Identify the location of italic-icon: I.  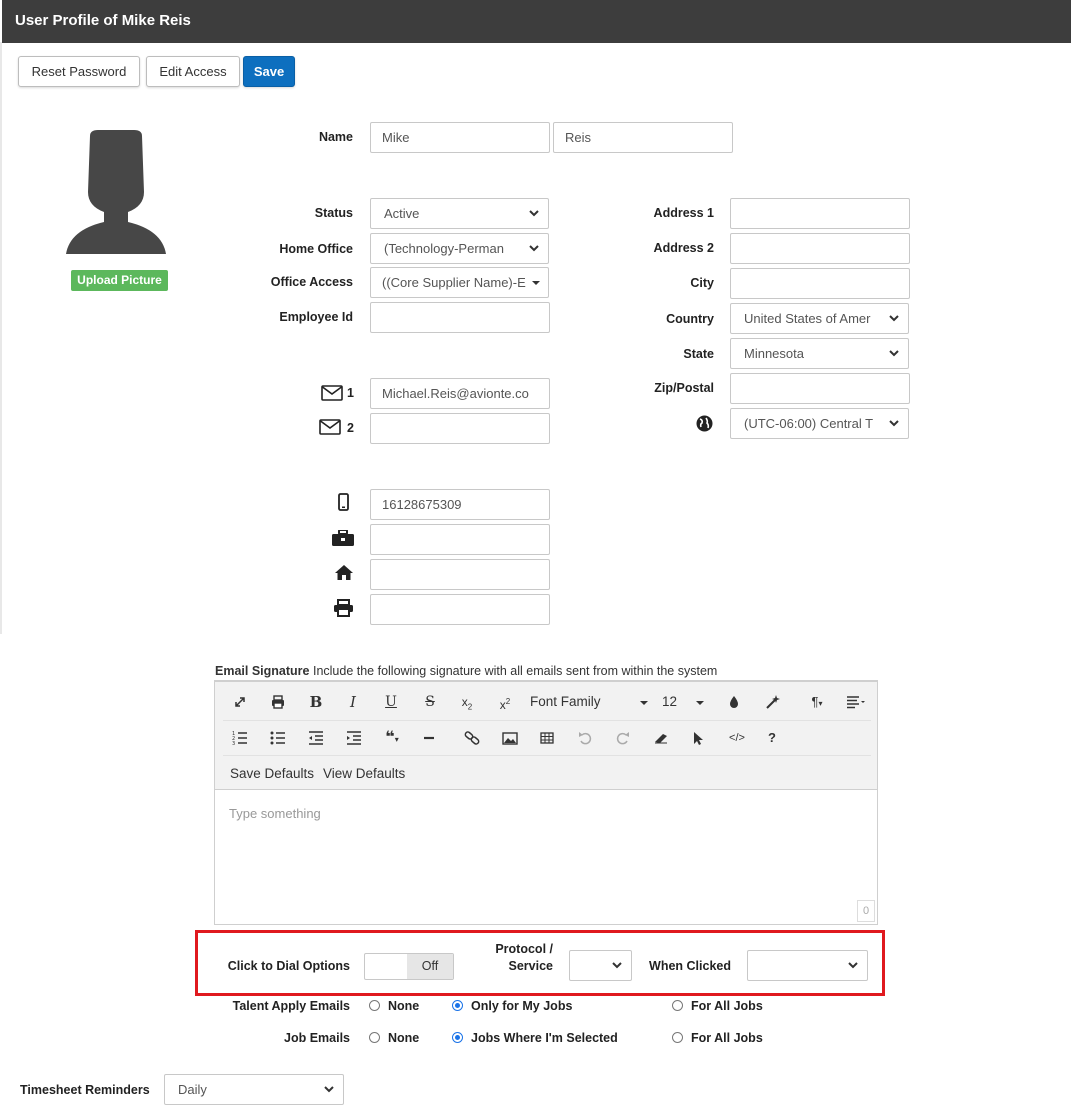
(353, 702).